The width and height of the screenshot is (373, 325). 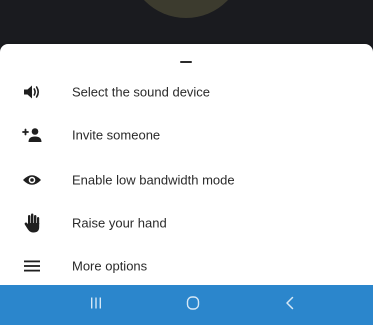 What do you see at coordinates (186, 9) in the screenshot?
I see `participant-avatar` at bounding box center [186, 9].